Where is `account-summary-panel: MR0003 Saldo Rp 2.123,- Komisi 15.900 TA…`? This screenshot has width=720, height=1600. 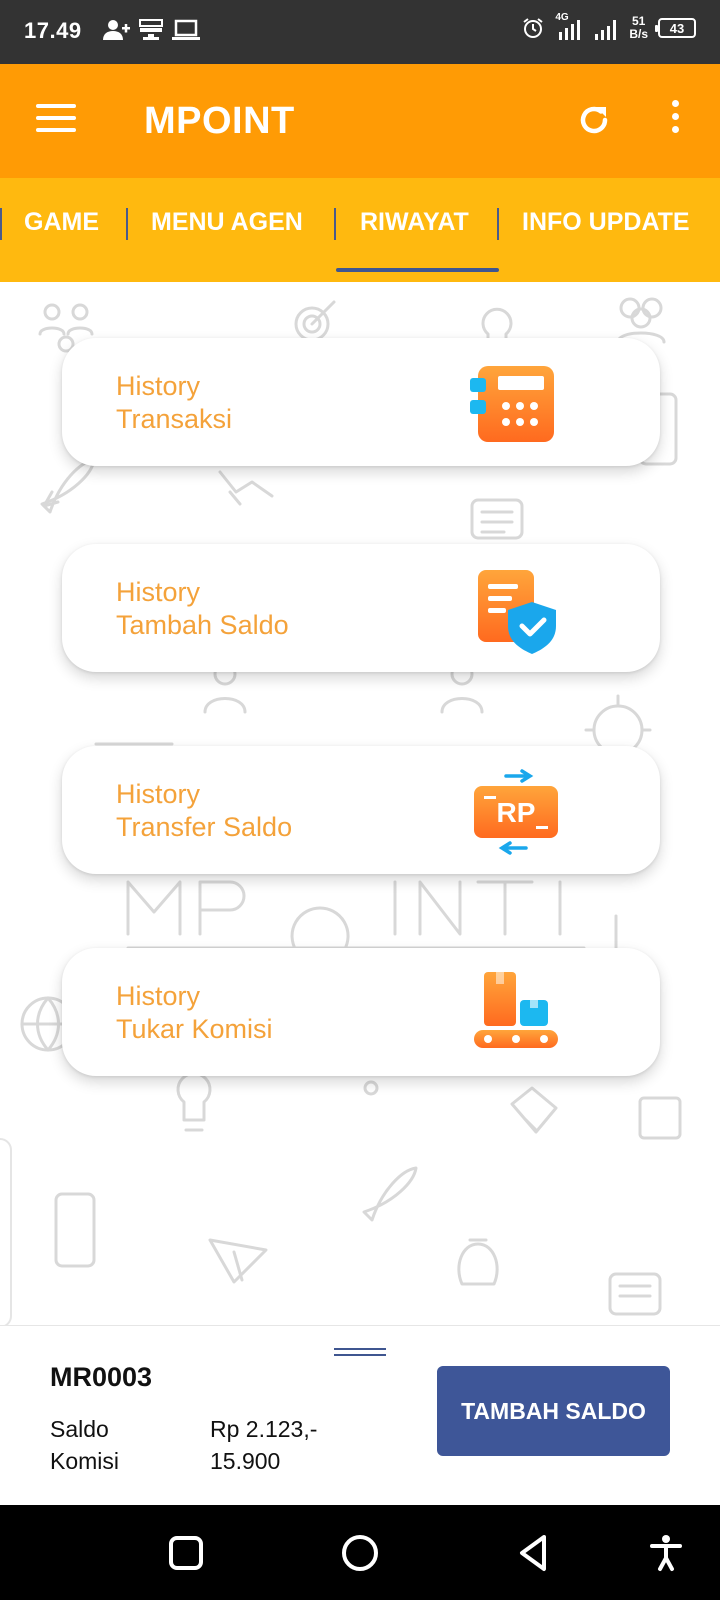 account-summary-panel: MR0003 Saldo Rp 2.123,- Komisi 15.900 TA… is located at coordinates (360, 1415).